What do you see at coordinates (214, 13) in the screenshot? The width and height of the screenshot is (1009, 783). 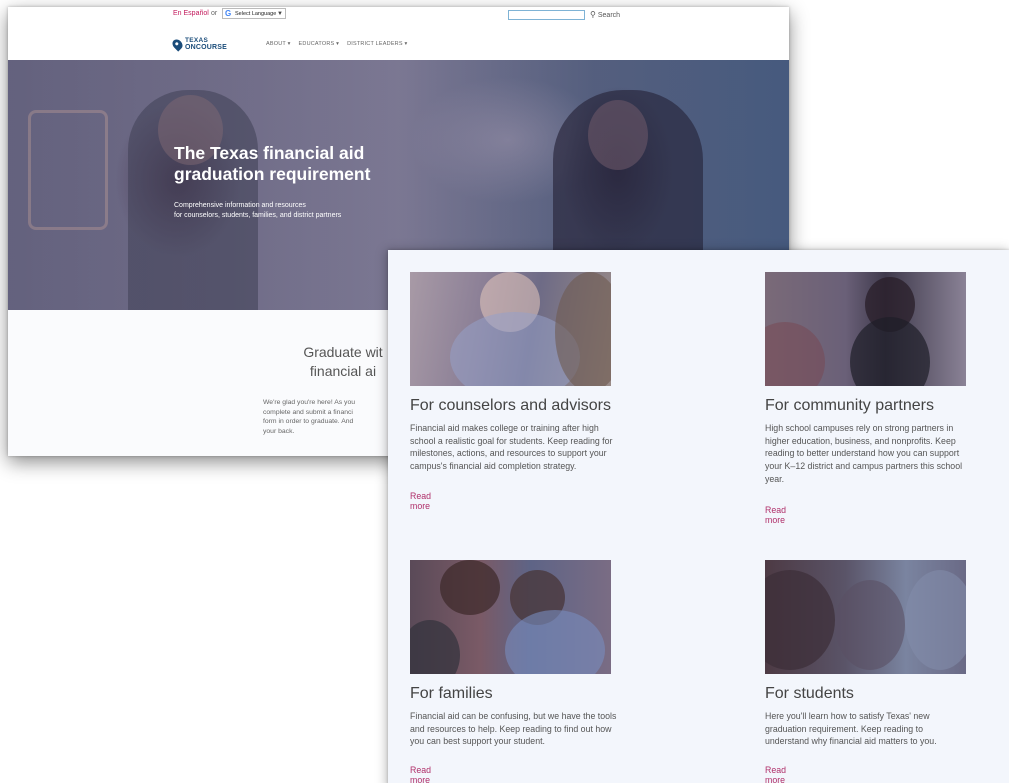 I see `lang-or-text: or` at bounding box center [214, 13].